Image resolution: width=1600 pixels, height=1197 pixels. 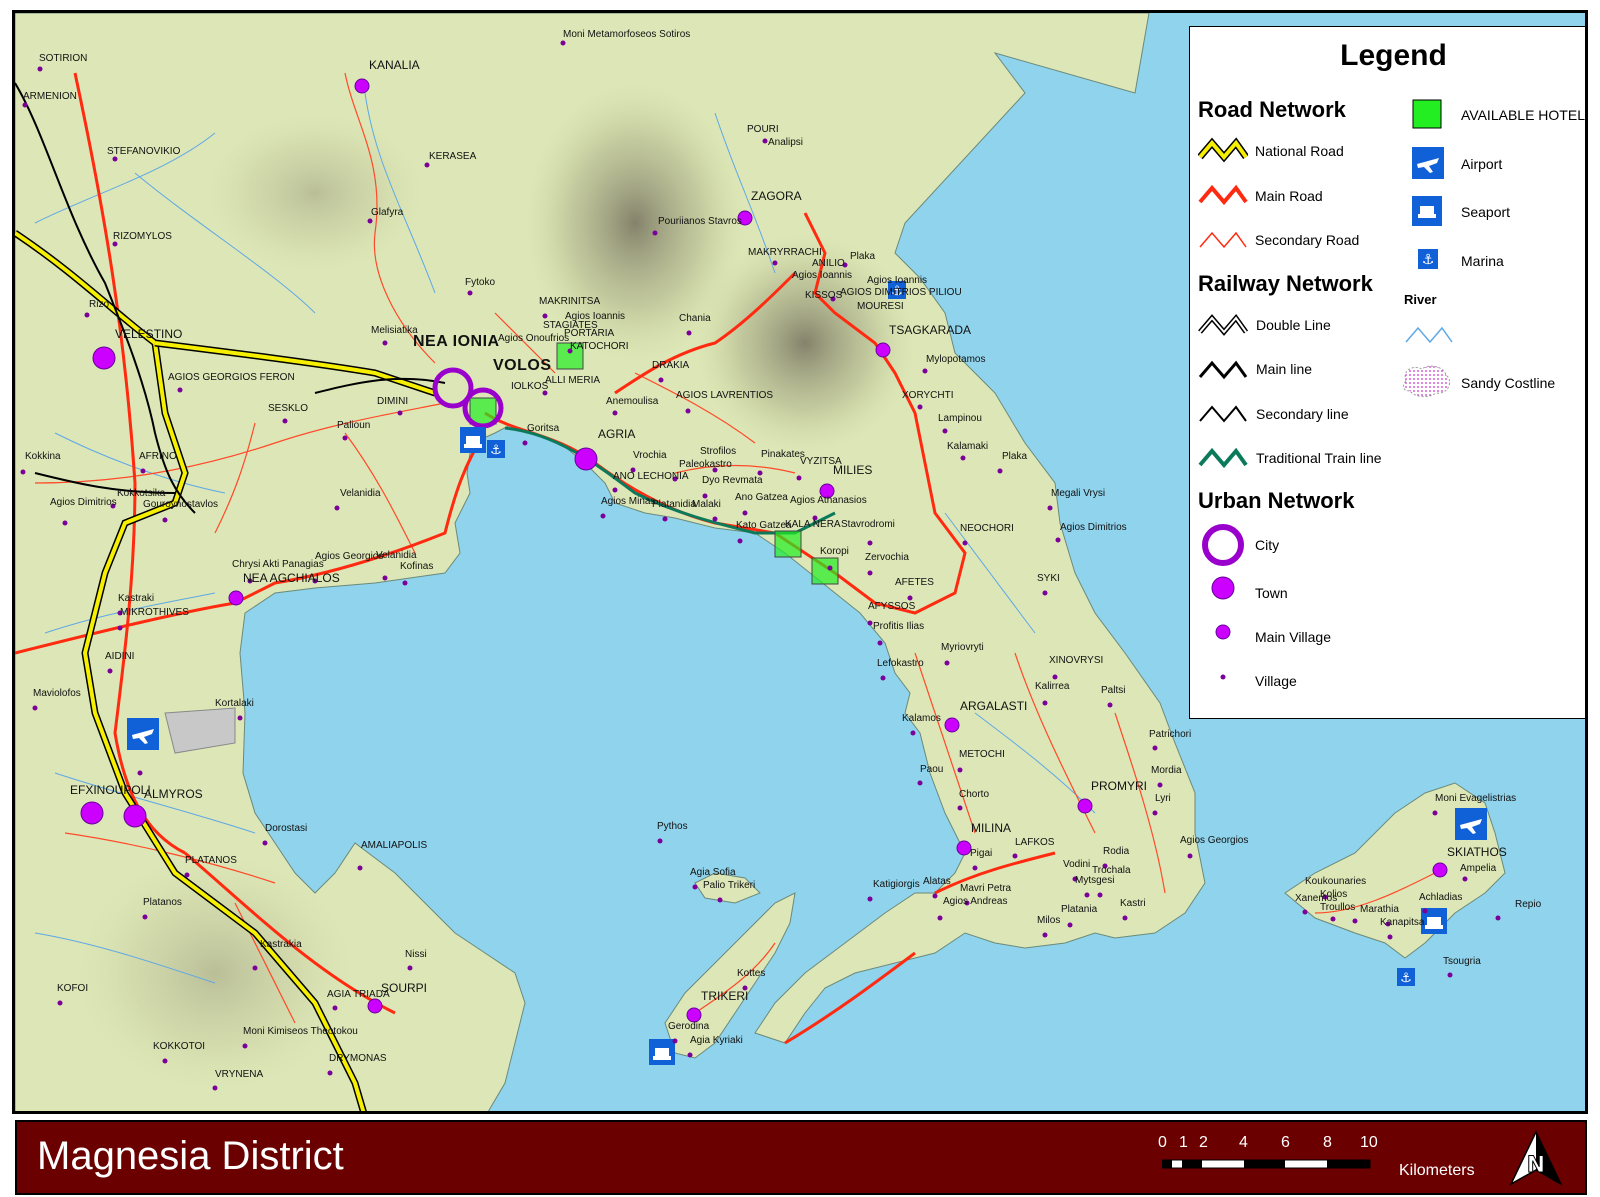 I want to click on village-label: Pinakates, so click(x=783, y=454).